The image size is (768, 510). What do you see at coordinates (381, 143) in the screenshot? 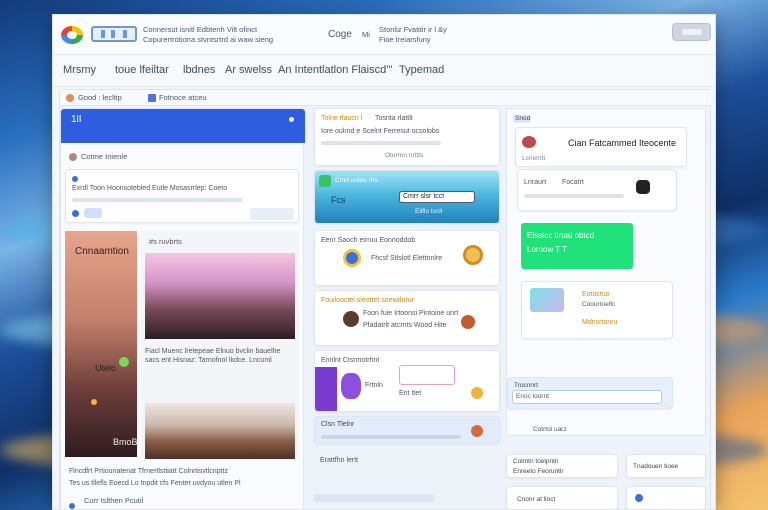
I see `card-1-placeholder` at bounding box center [381, 143].